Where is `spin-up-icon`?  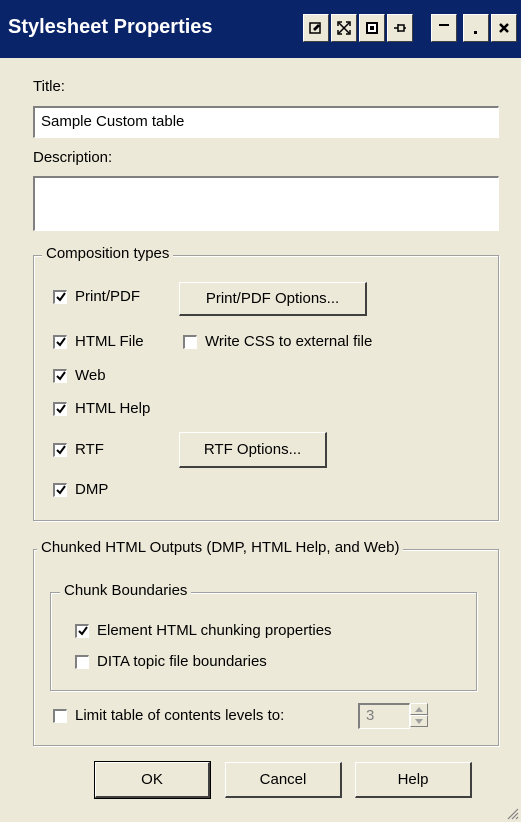 spin-up-icon is located at coordinates (419, 709).